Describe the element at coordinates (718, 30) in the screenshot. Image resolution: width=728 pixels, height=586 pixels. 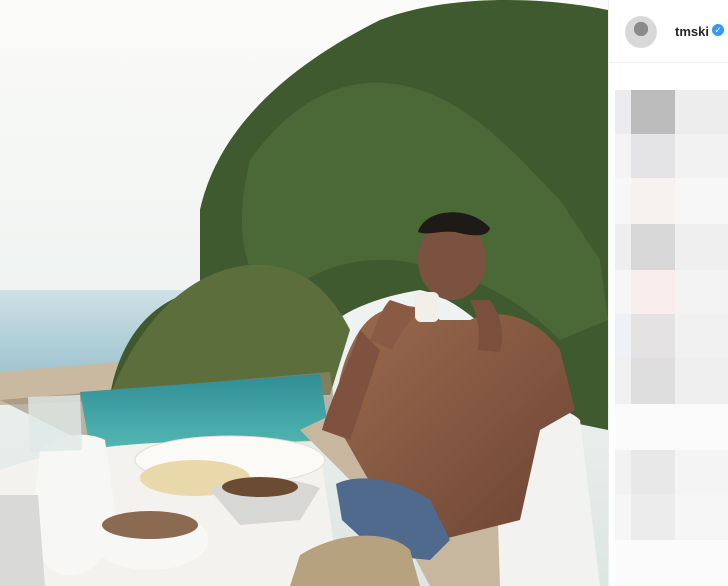
I see `verified-badge-icon: ✓` at that location.